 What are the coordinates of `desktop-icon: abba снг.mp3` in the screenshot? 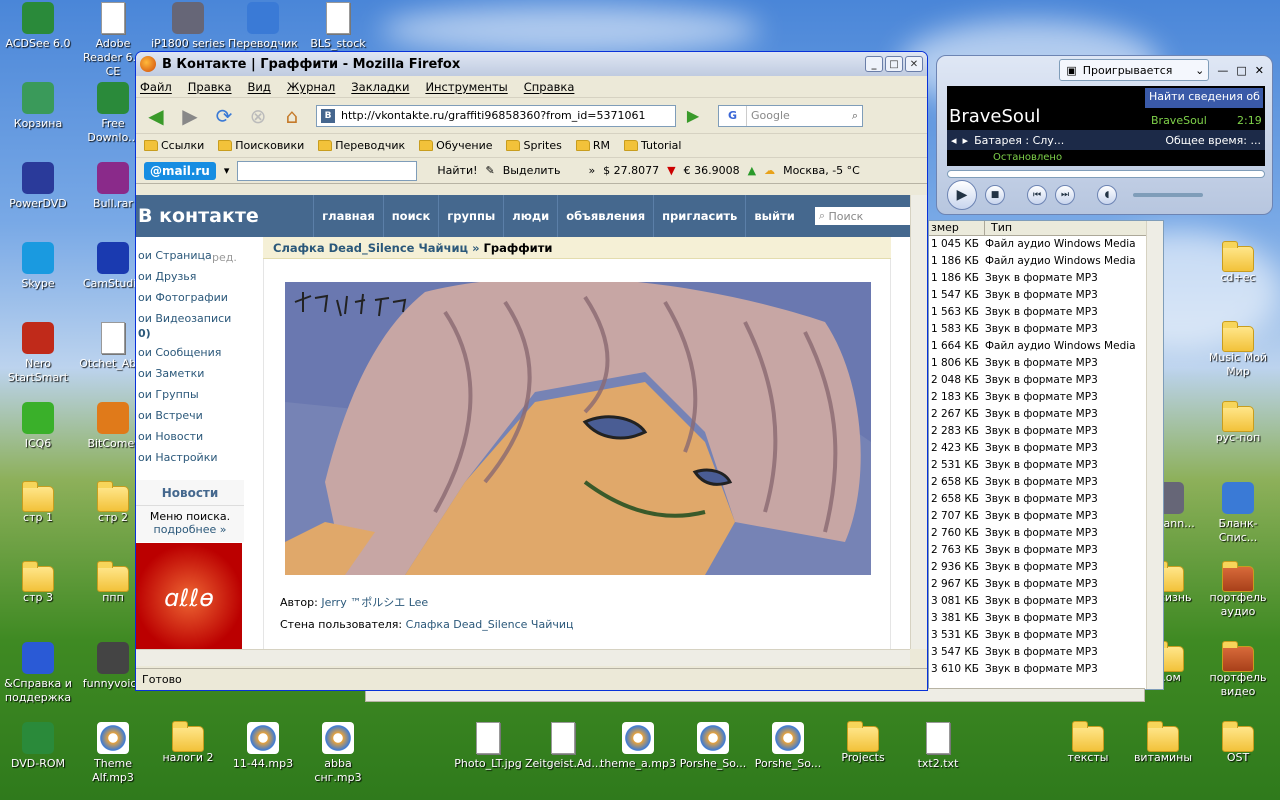 It's located at (338, 753).